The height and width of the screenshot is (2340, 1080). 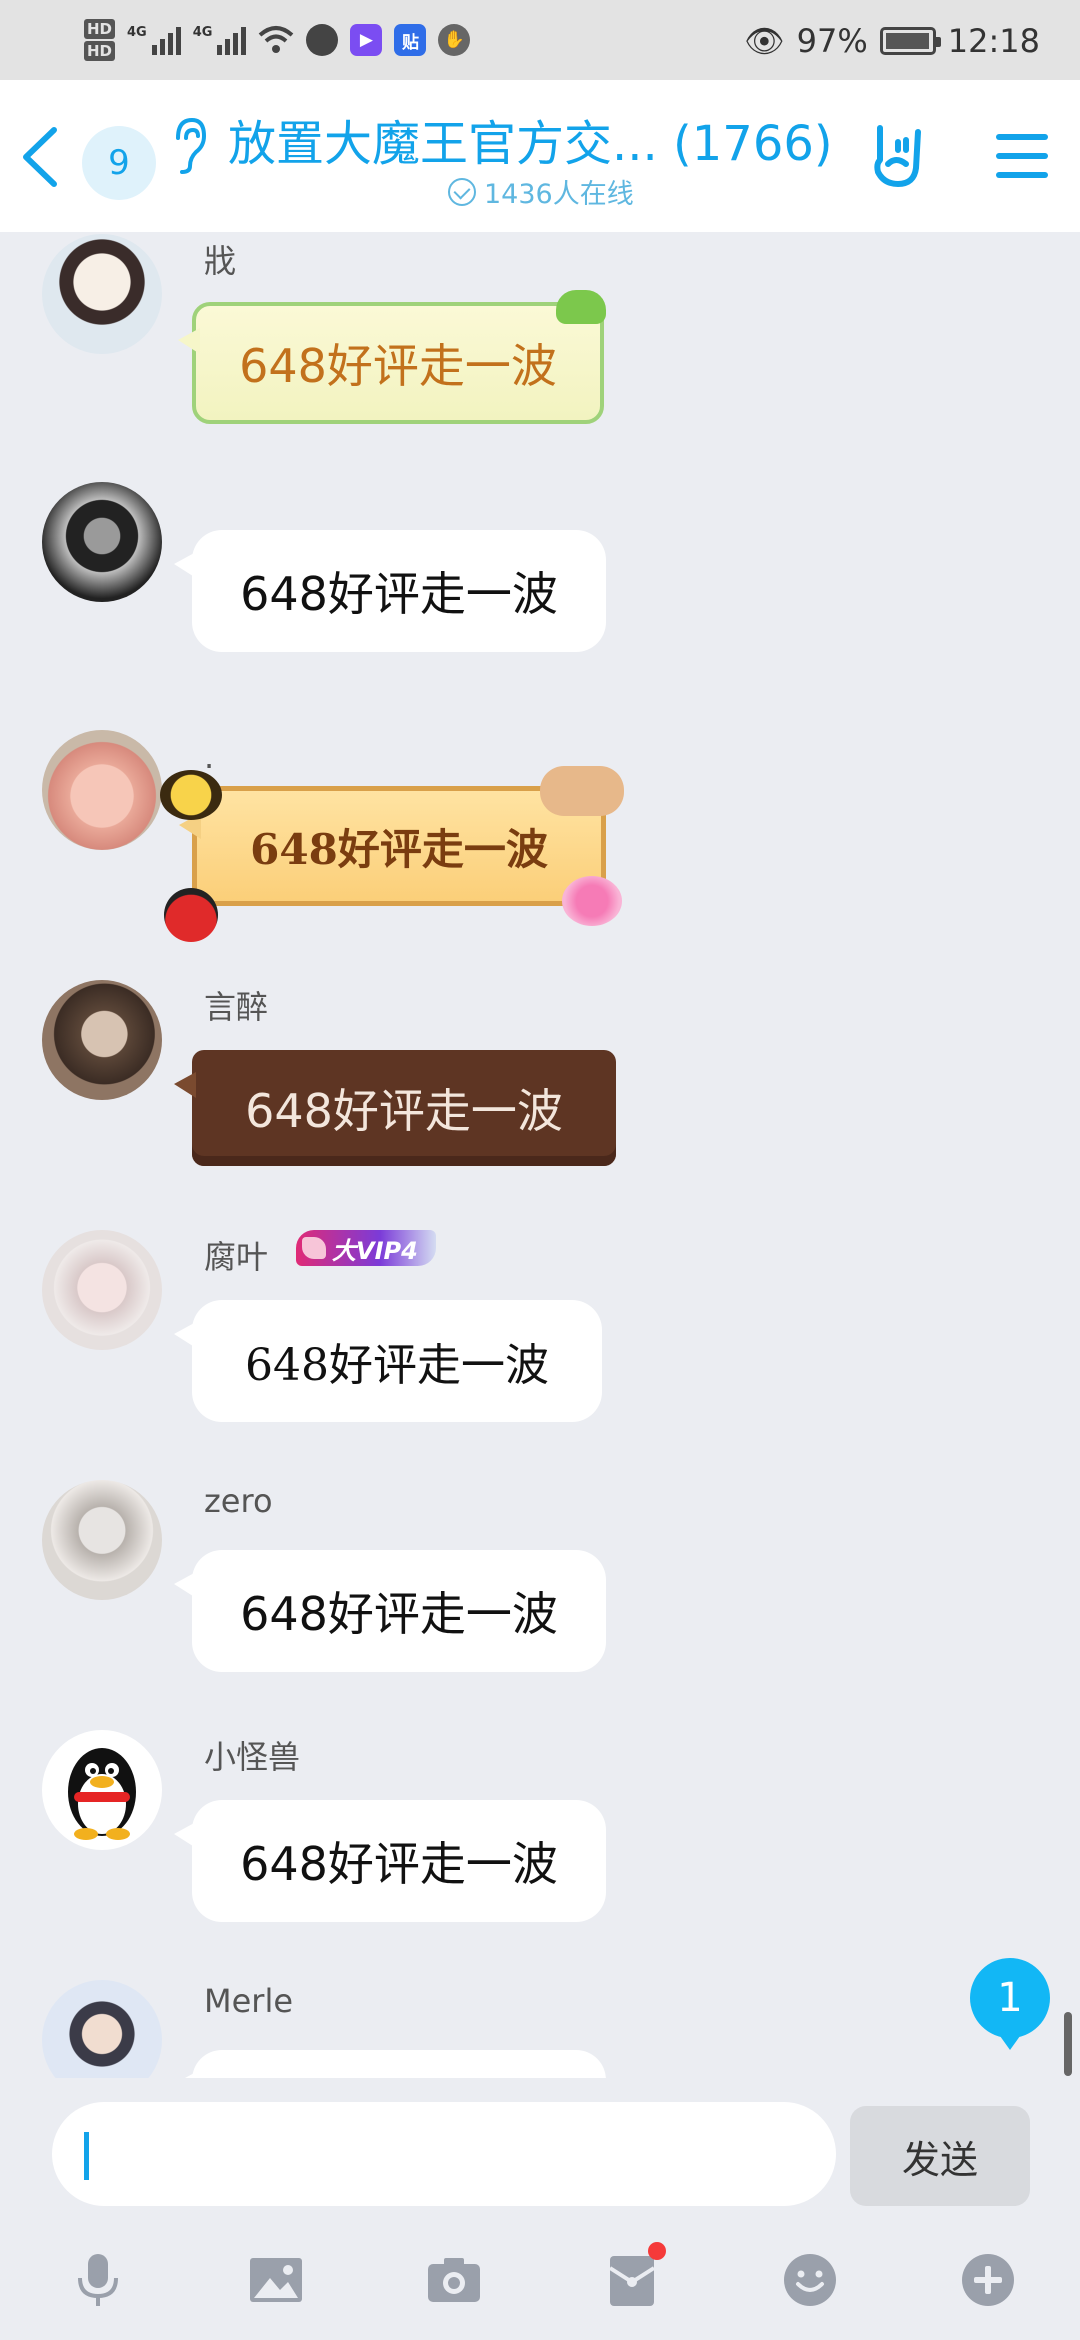 What do you see at coordinates (540, 2284) in the screenshot?
I see `input-toolbar` at bounding box center [540, 2284].